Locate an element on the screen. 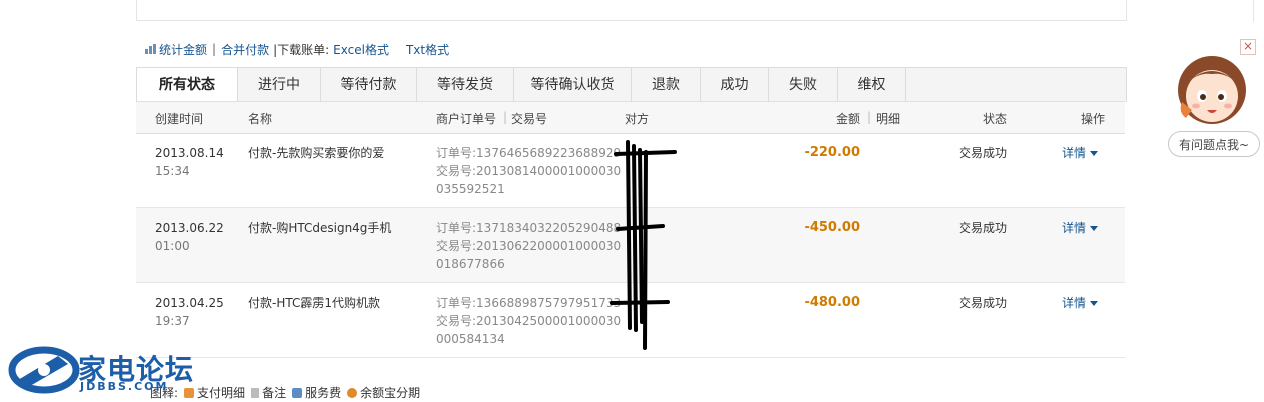  row-time: 01:00 is located at coordinates (172, 246).